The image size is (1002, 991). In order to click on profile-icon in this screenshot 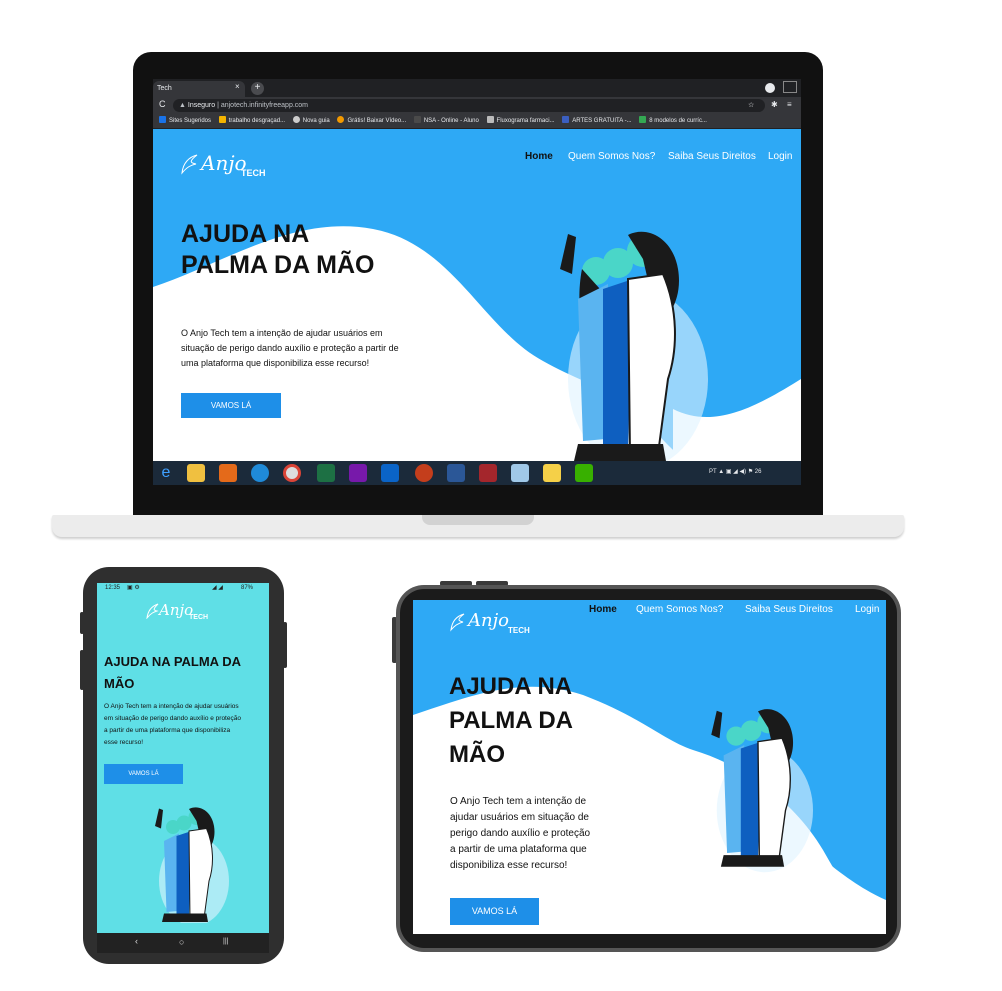, I will do `click(770, 88)`.